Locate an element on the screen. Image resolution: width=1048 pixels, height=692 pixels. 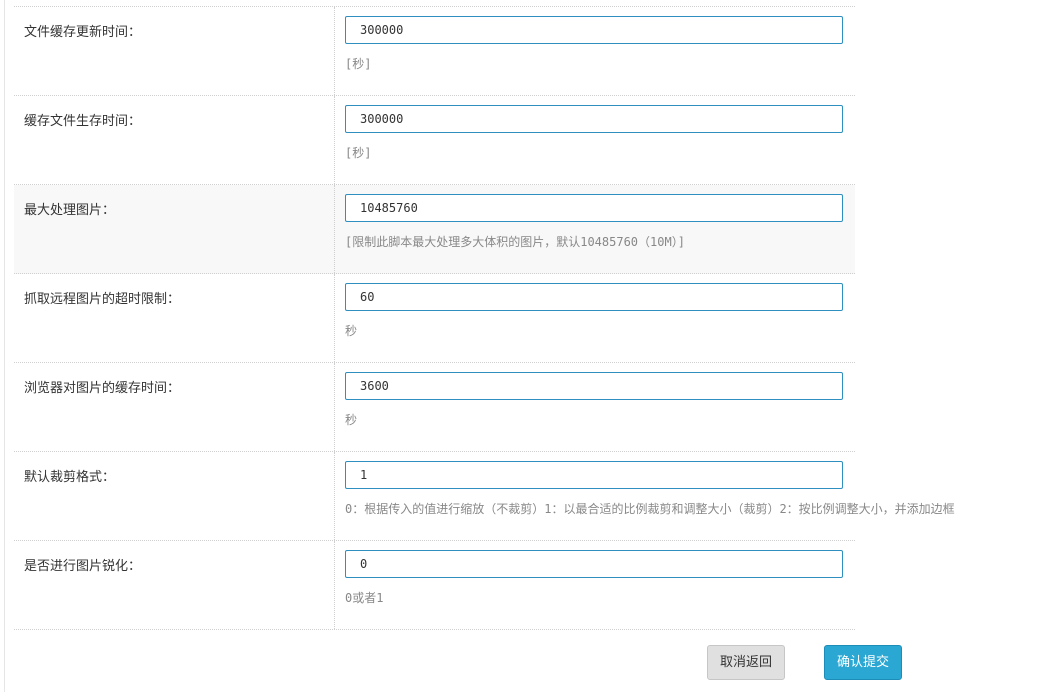
field-hint: [限制此脚本最大处理多大体积的图片，默认10485760（10M）] is located at coordinates (515, 242).